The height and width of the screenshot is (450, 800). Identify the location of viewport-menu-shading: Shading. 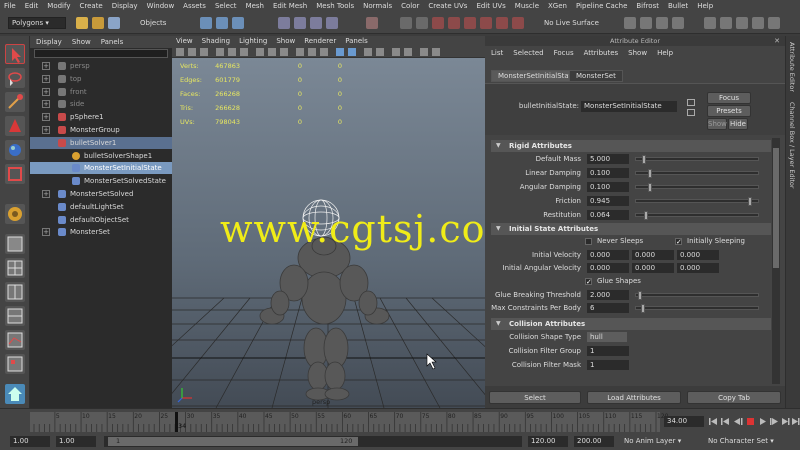
(216, 41).